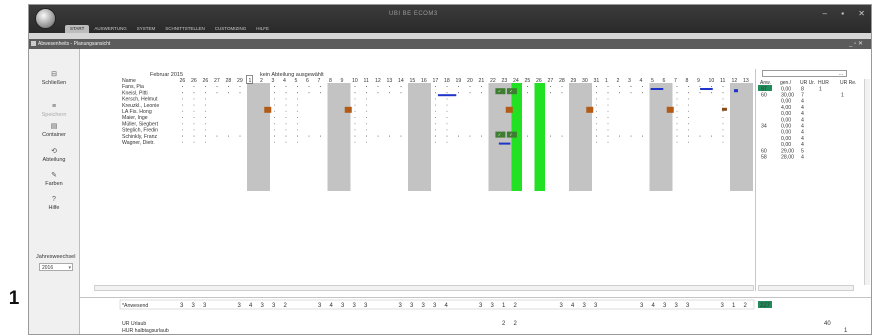 This screenshot has height=335, width=878. I want to click on employee-name: Kreuzkl., Leonie, so click(140, 106).